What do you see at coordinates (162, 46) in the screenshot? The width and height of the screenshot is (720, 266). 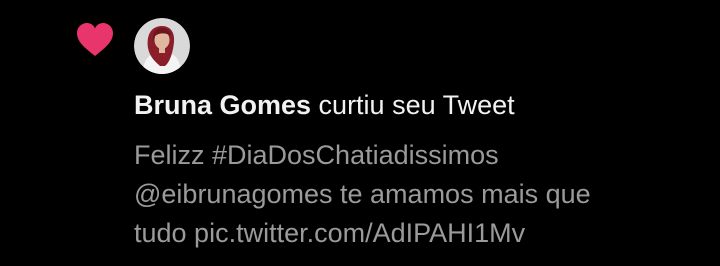 I see `avatar` at bounding box center [162, 46].